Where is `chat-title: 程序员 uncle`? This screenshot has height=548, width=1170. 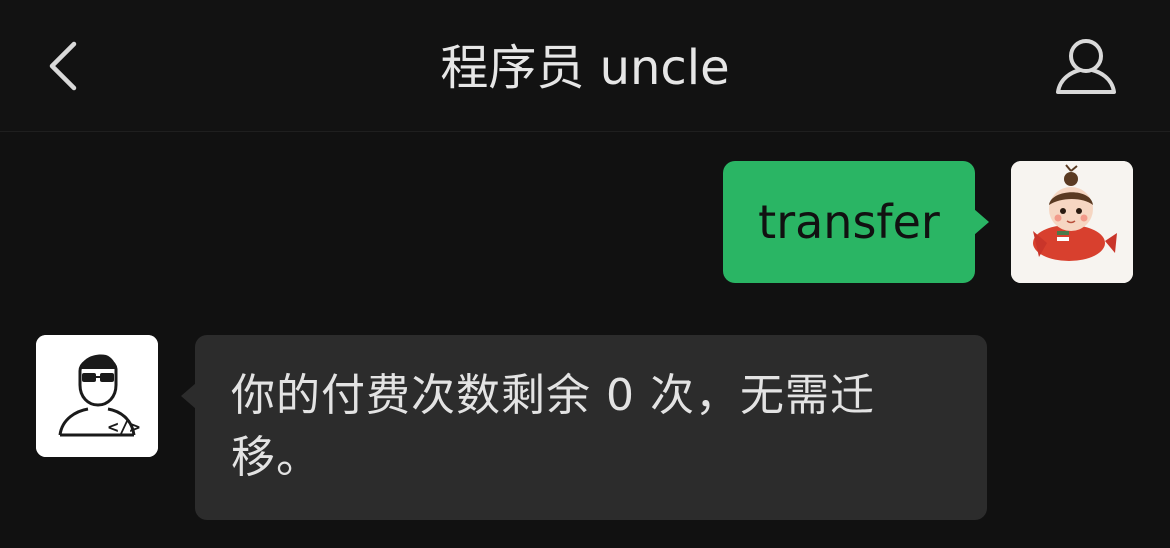 chat-title: 程序员 uncle is located at coordinates (585, 68).